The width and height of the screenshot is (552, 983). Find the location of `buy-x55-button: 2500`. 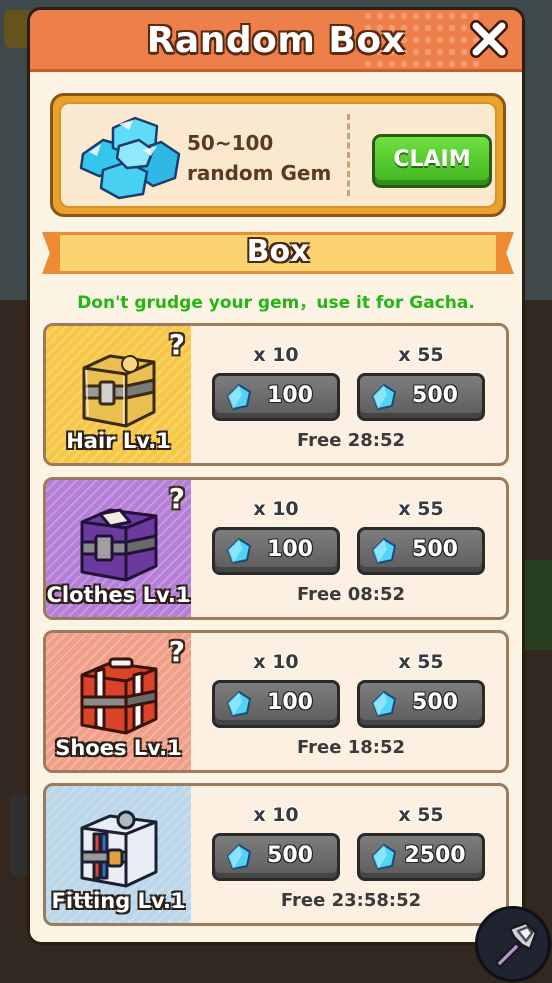

buy-x55-button: 2500 is located at coordinates (421, 857).